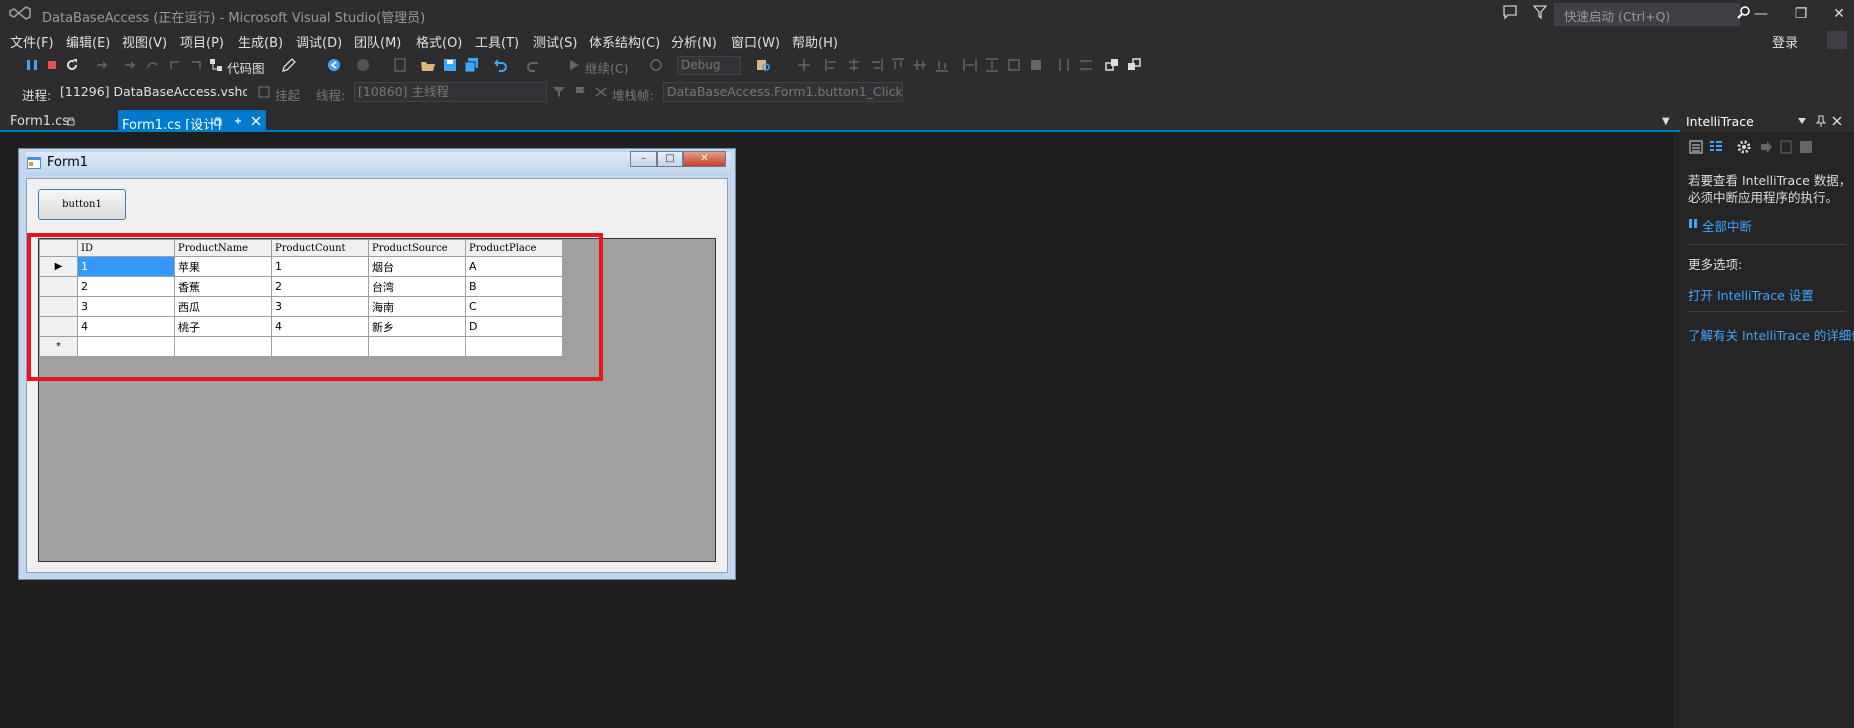  I want to click on menu-build: 生成(B), so click(260, 41).